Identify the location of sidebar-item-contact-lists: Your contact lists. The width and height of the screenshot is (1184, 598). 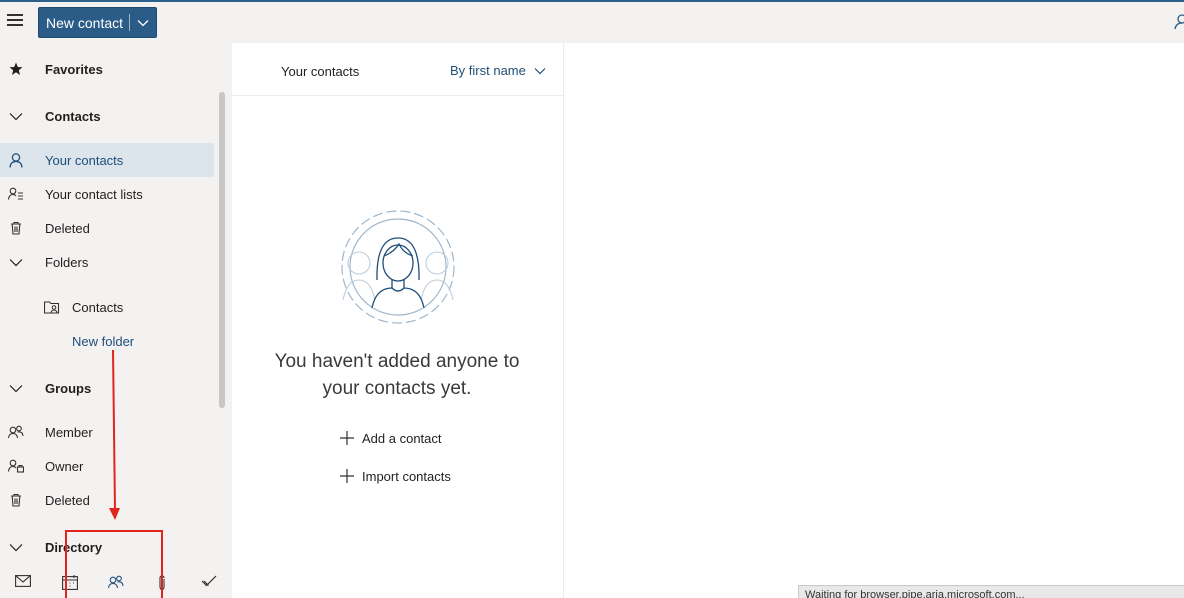
(107, 194).